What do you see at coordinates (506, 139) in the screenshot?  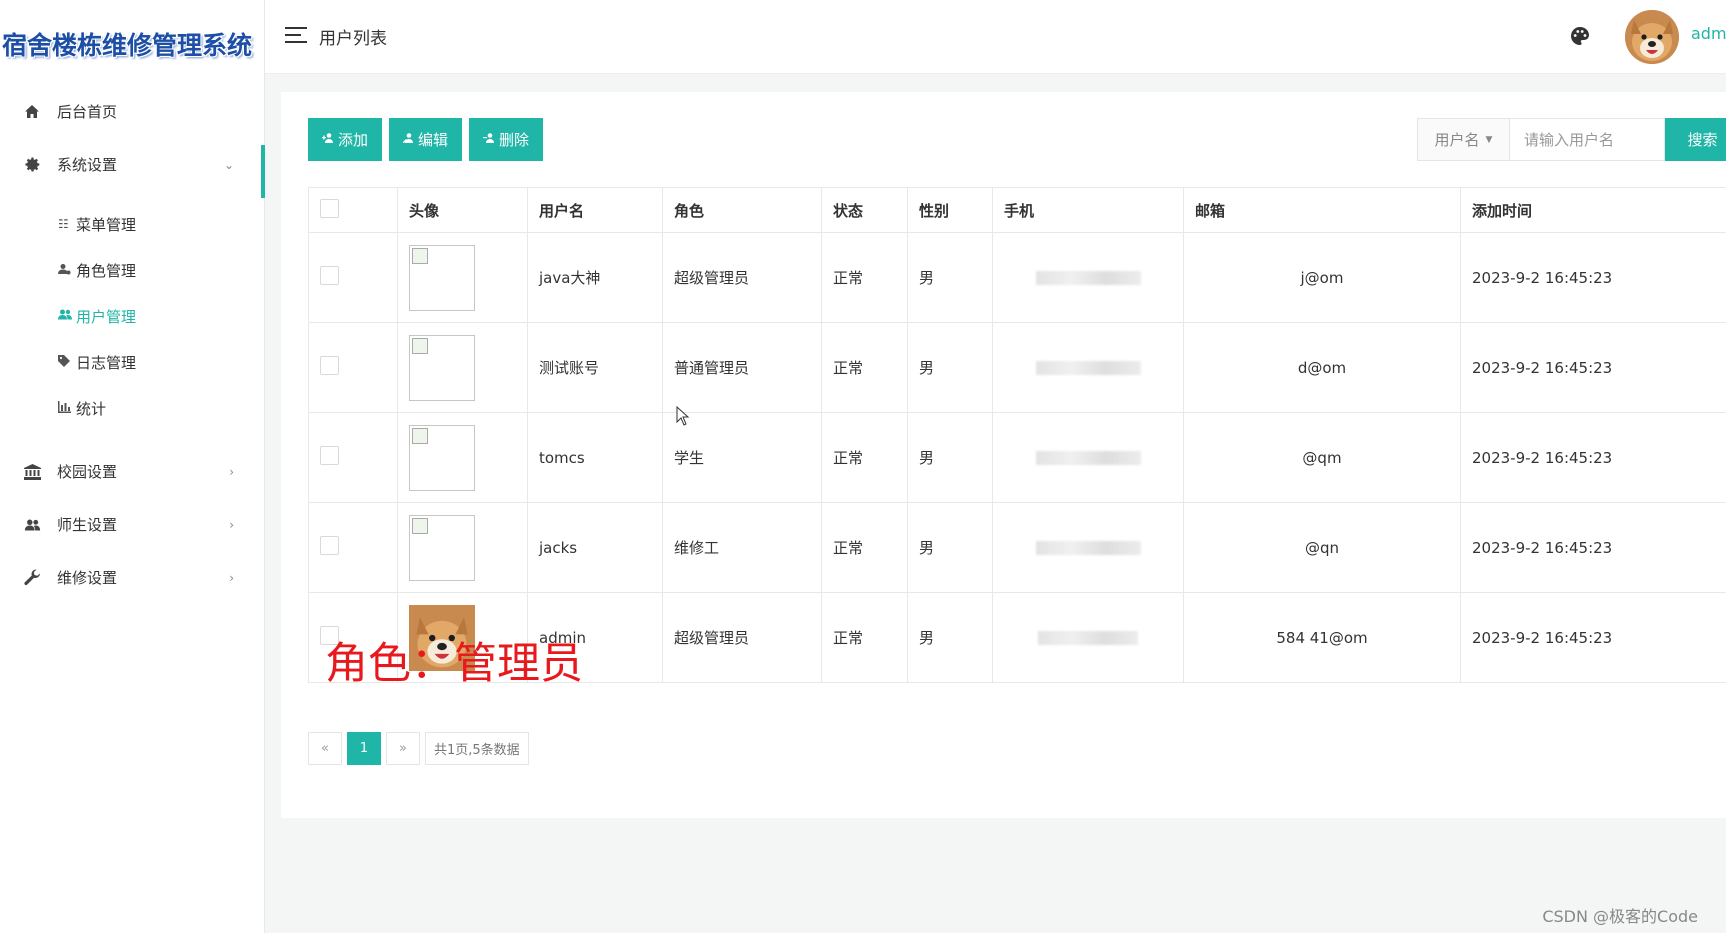 I see `delete-user-button: 删除` at bounding box center [506, 139].